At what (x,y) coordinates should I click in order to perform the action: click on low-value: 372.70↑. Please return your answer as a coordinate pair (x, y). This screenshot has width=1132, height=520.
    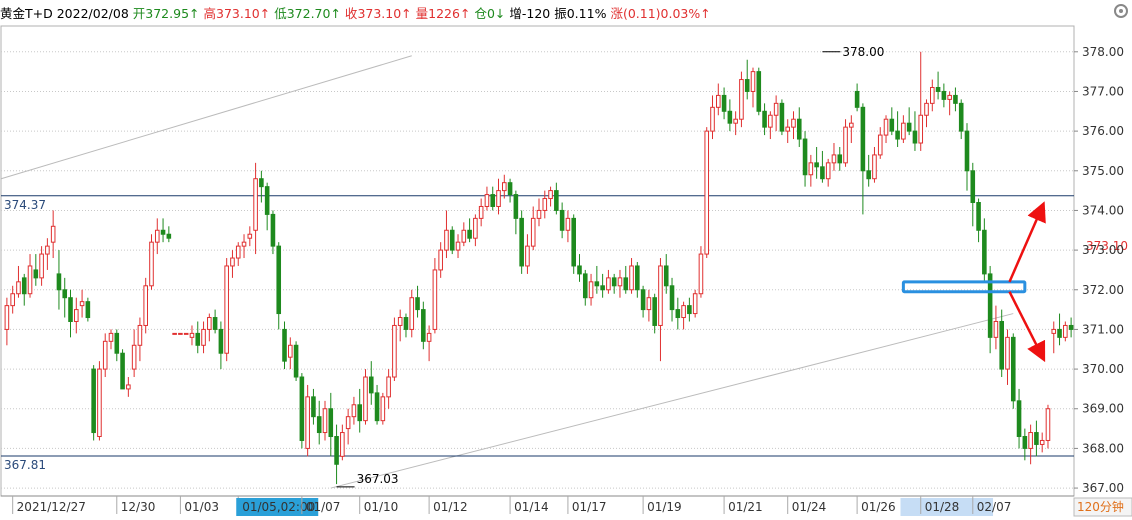
    Looking at the image, I should click on (313, 13).